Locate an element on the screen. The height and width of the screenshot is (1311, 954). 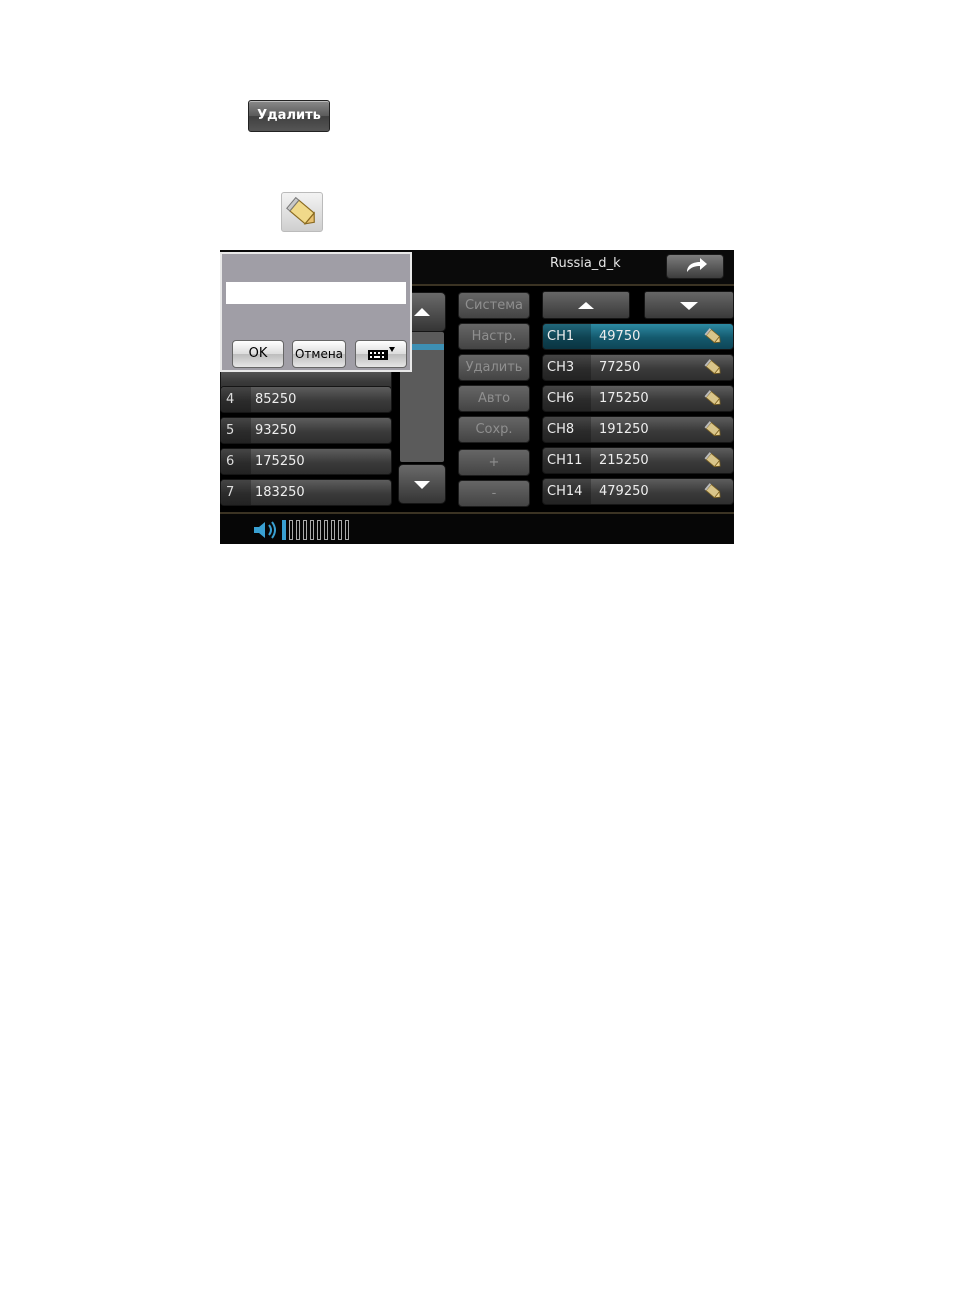
plus-button: + is located at coordinates (494, 462).